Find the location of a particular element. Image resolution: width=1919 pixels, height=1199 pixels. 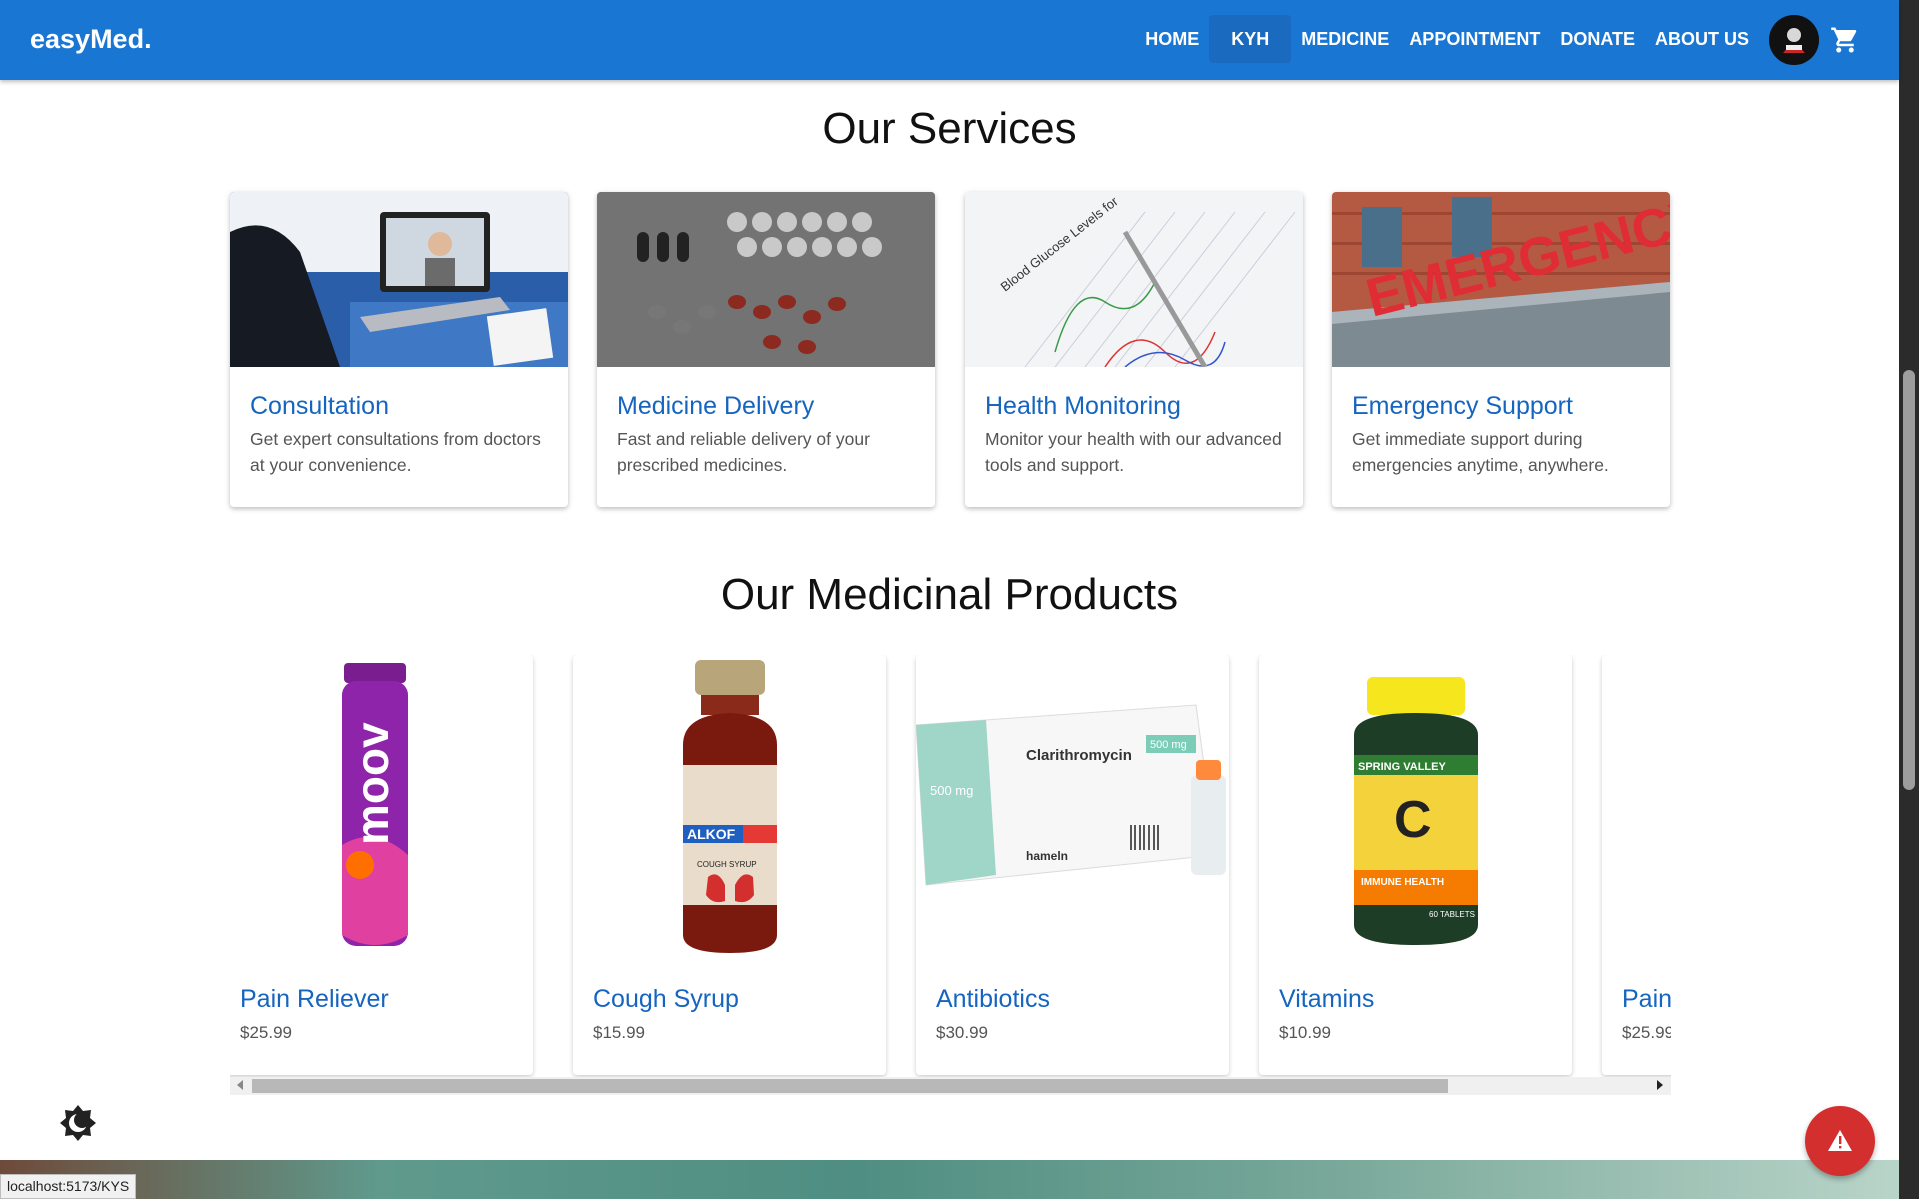

clarithromycin-text: Clarithromycin is located at coordinates (1079, 755).